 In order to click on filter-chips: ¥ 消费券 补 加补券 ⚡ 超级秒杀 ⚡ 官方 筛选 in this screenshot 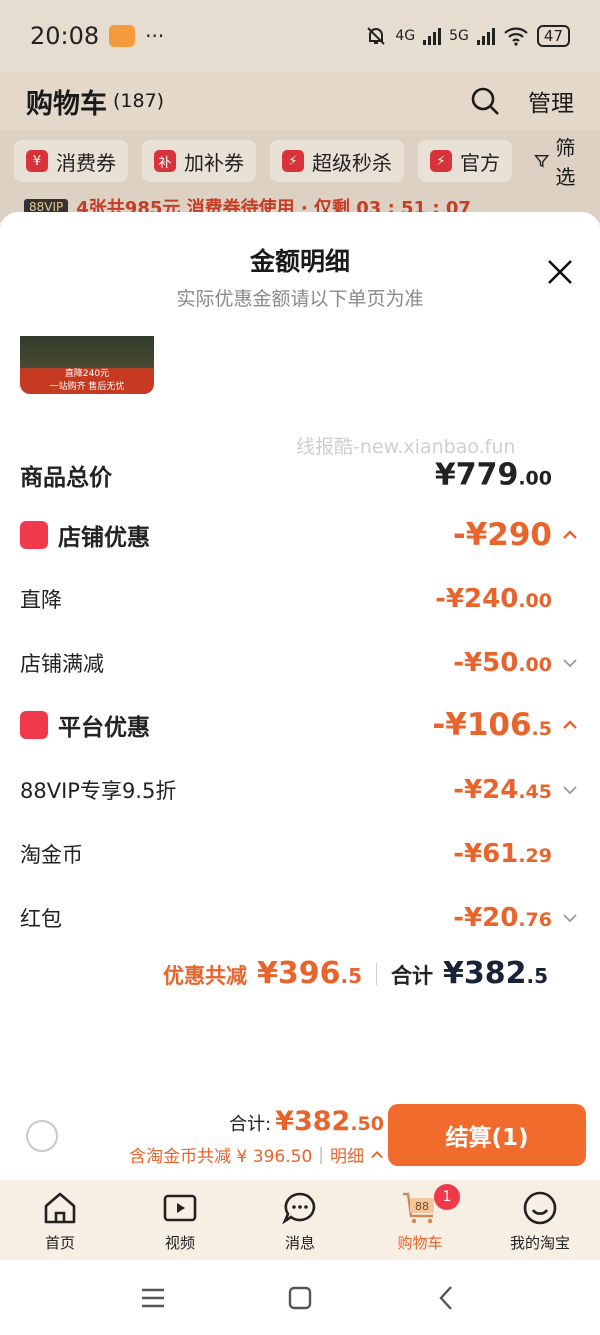, I will do `click(300, 161)`.